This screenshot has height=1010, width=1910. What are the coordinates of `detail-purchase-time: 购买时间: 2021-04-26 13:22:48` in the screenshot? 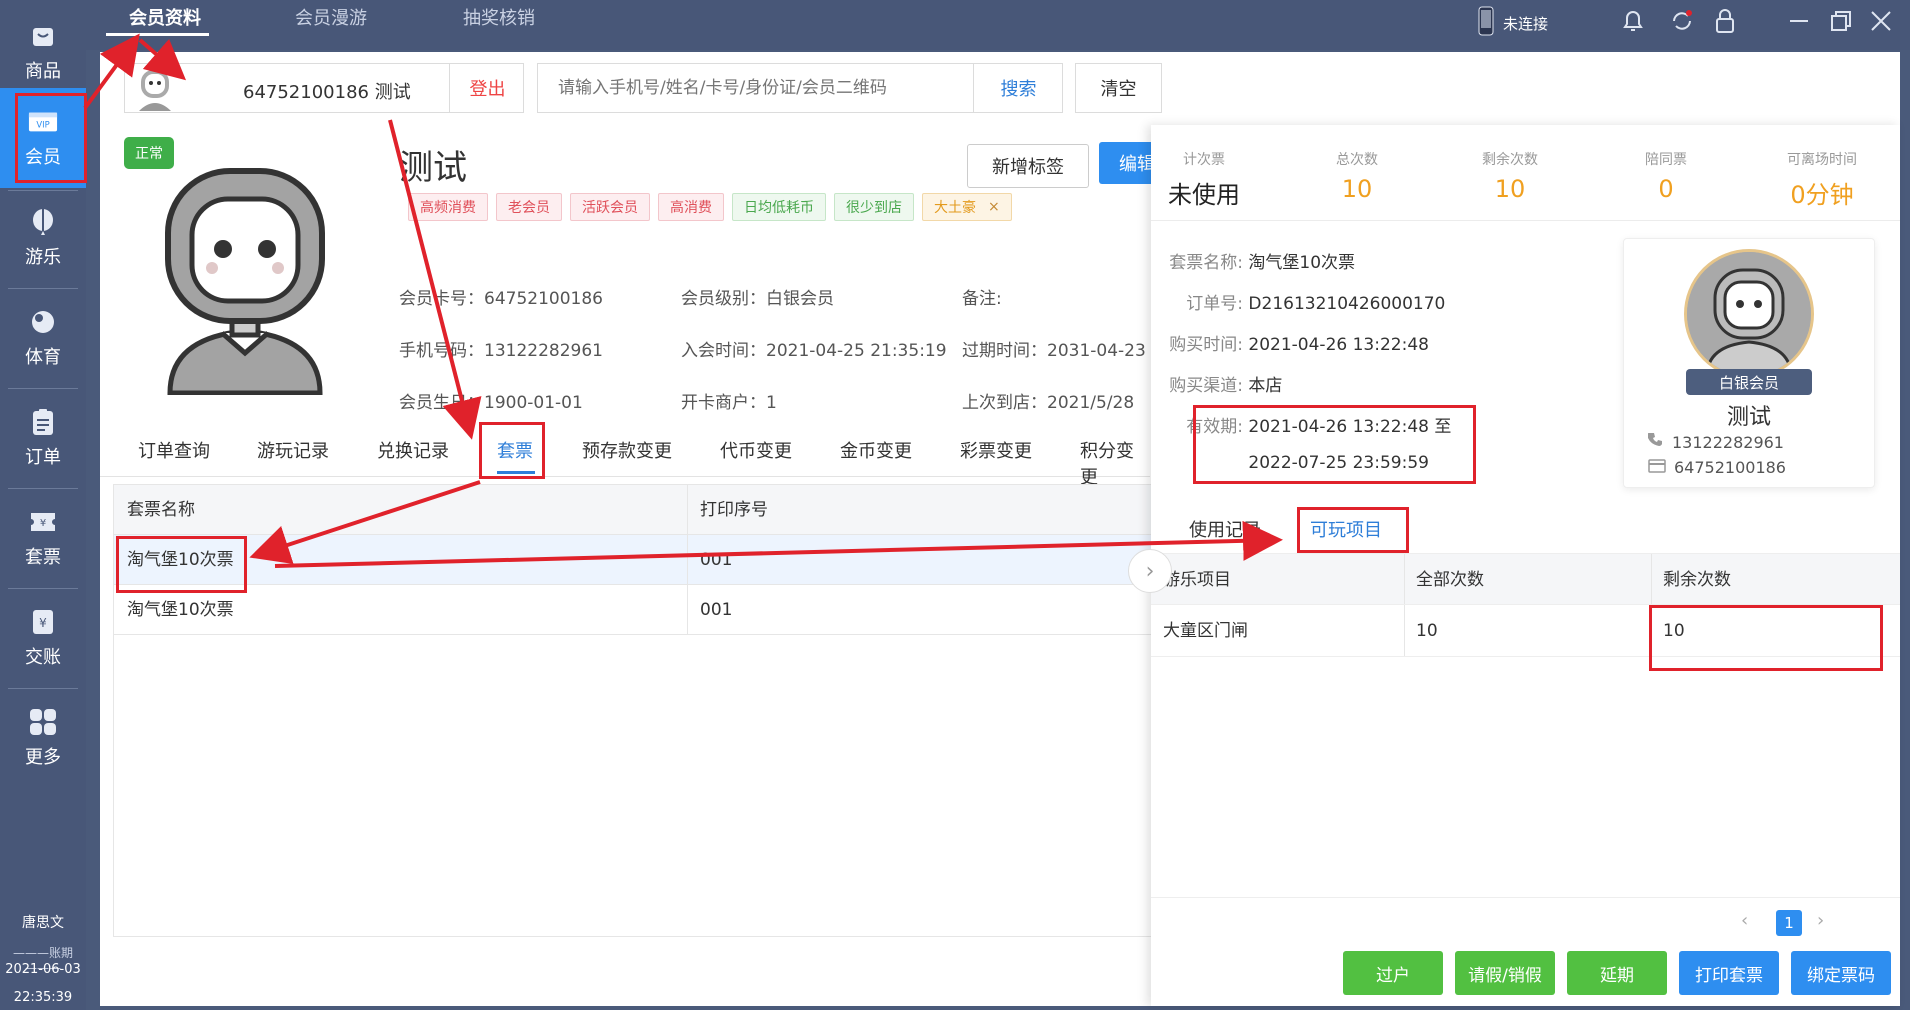 It's located at (1290, 342).